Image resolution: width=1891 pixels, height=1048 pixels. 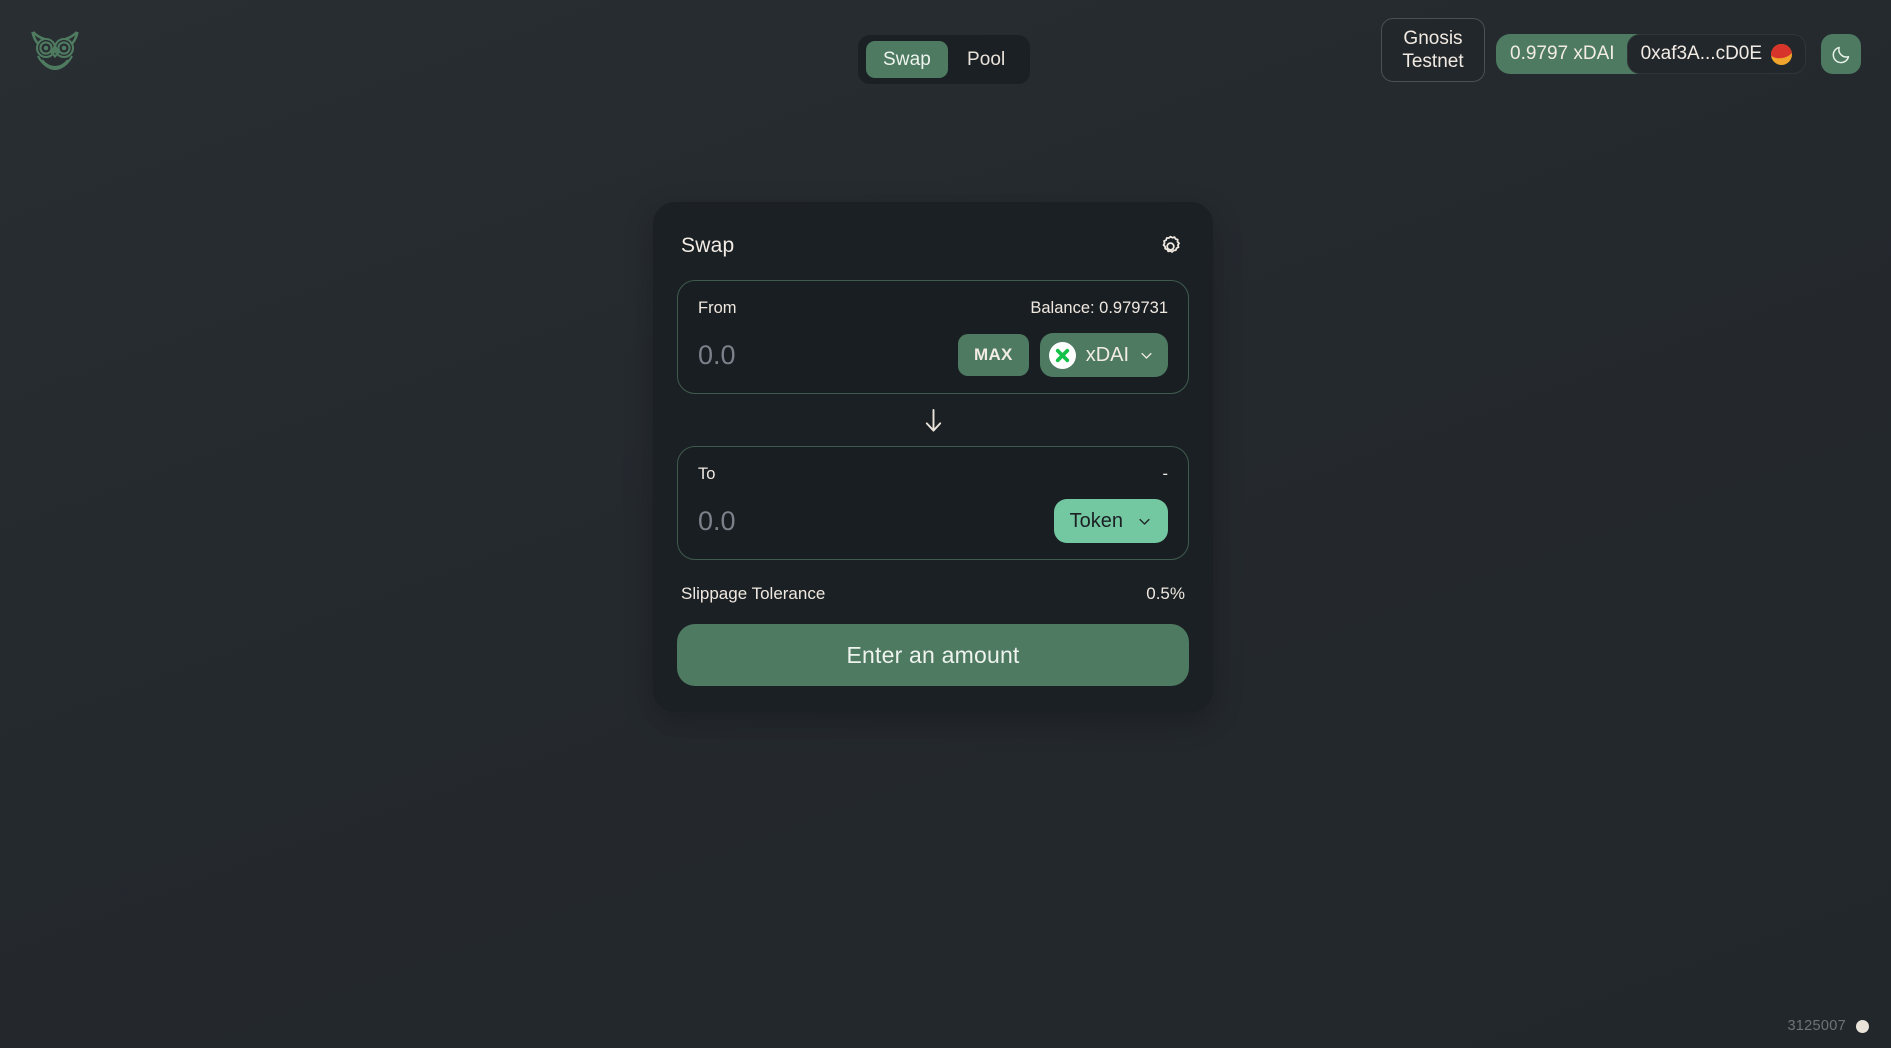 What do you see at coordinates (907, 59) in the screenshot?
I see `tab-swap: Swap` at bounding box center [907, 59].